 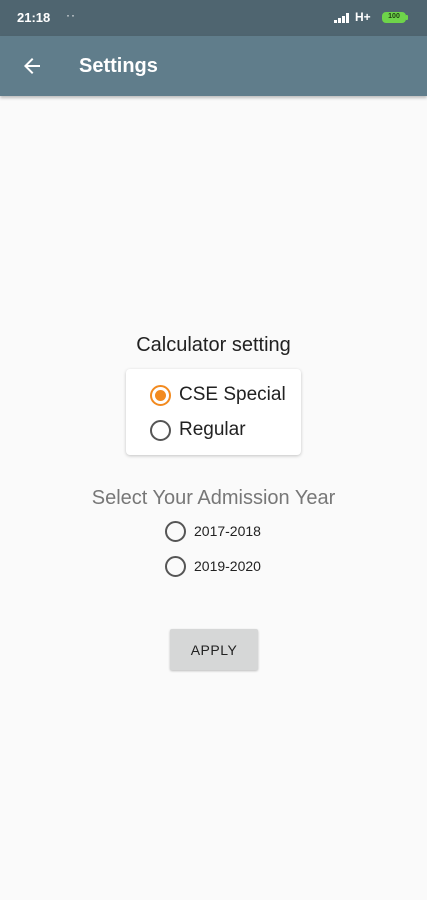 I want to click on year-option-2017-2018: 2017-2018, so click(x=213, y=531).